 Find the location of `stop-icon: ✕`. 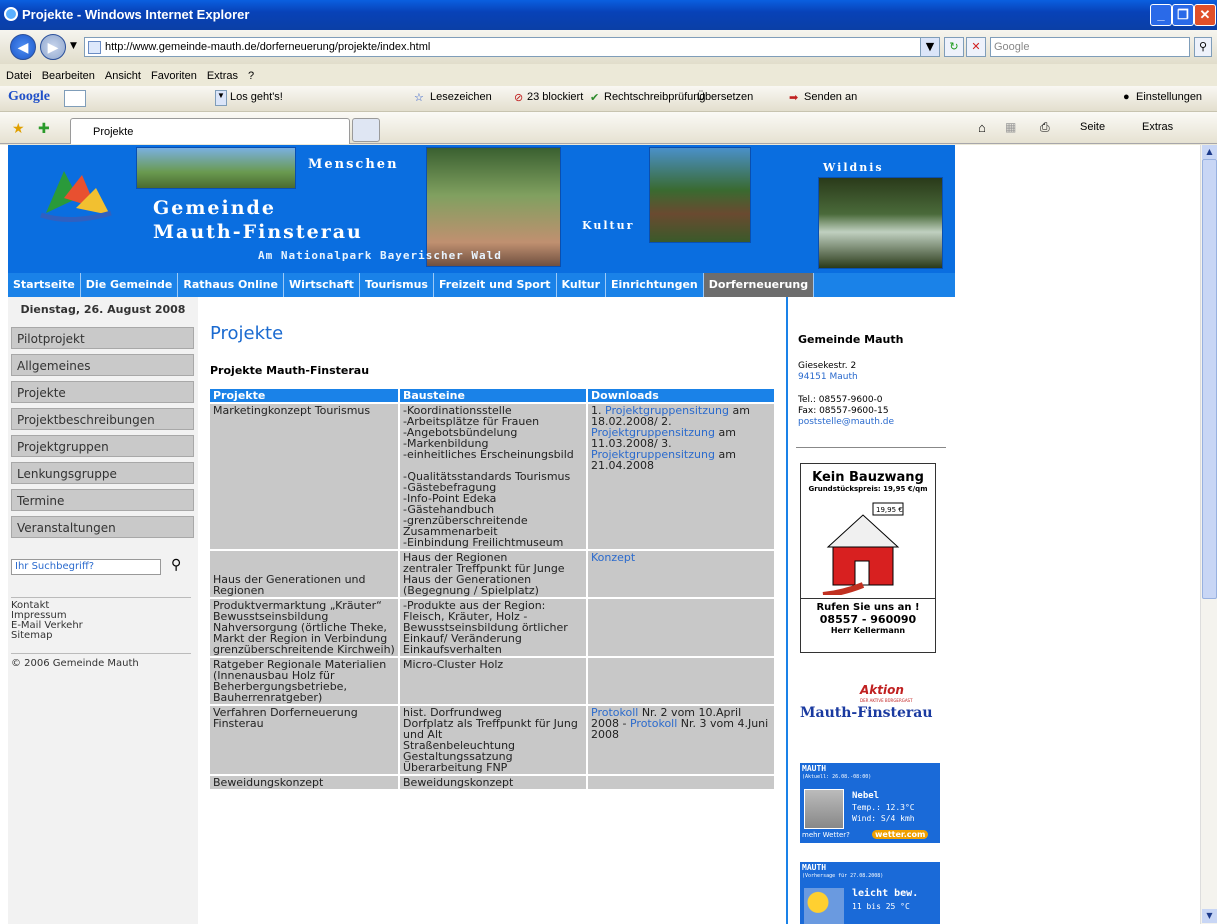

stop-icon: ✕ is located at coordinates (976, 47).